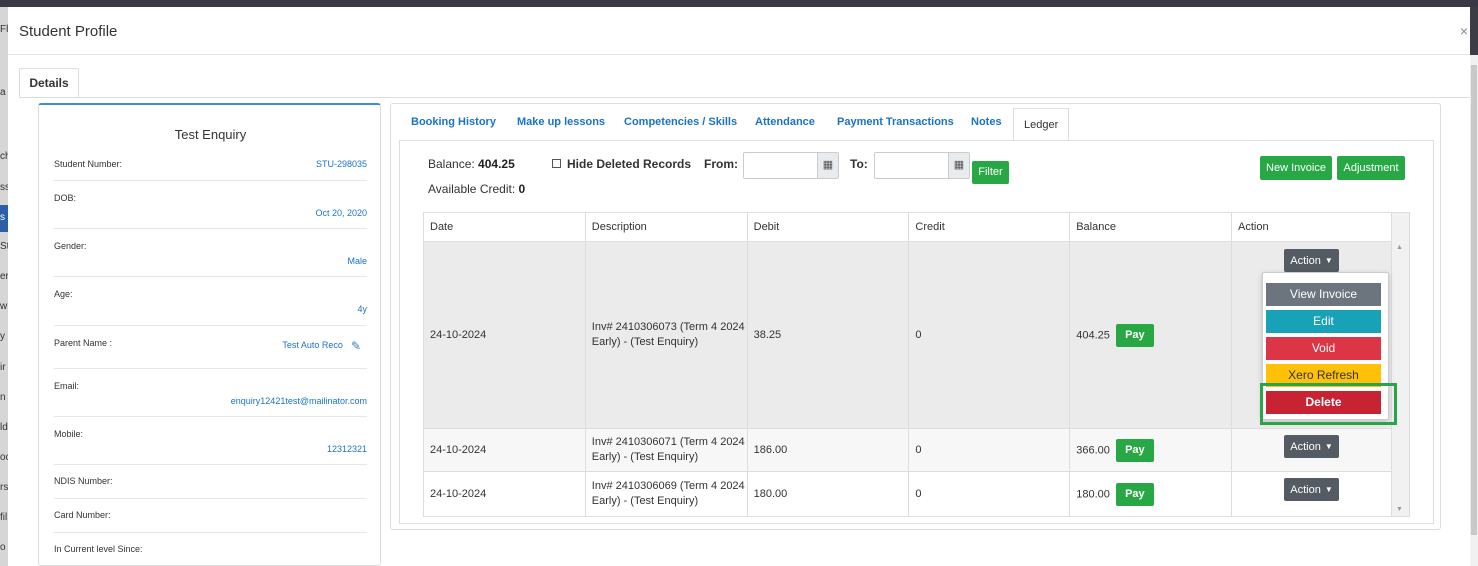 The width and height of the screenshot is (1478, 566). Describe the element at coordinates (210, 253) in the screenshot. I see `profile-row-gender: Gender: Male` at that location.